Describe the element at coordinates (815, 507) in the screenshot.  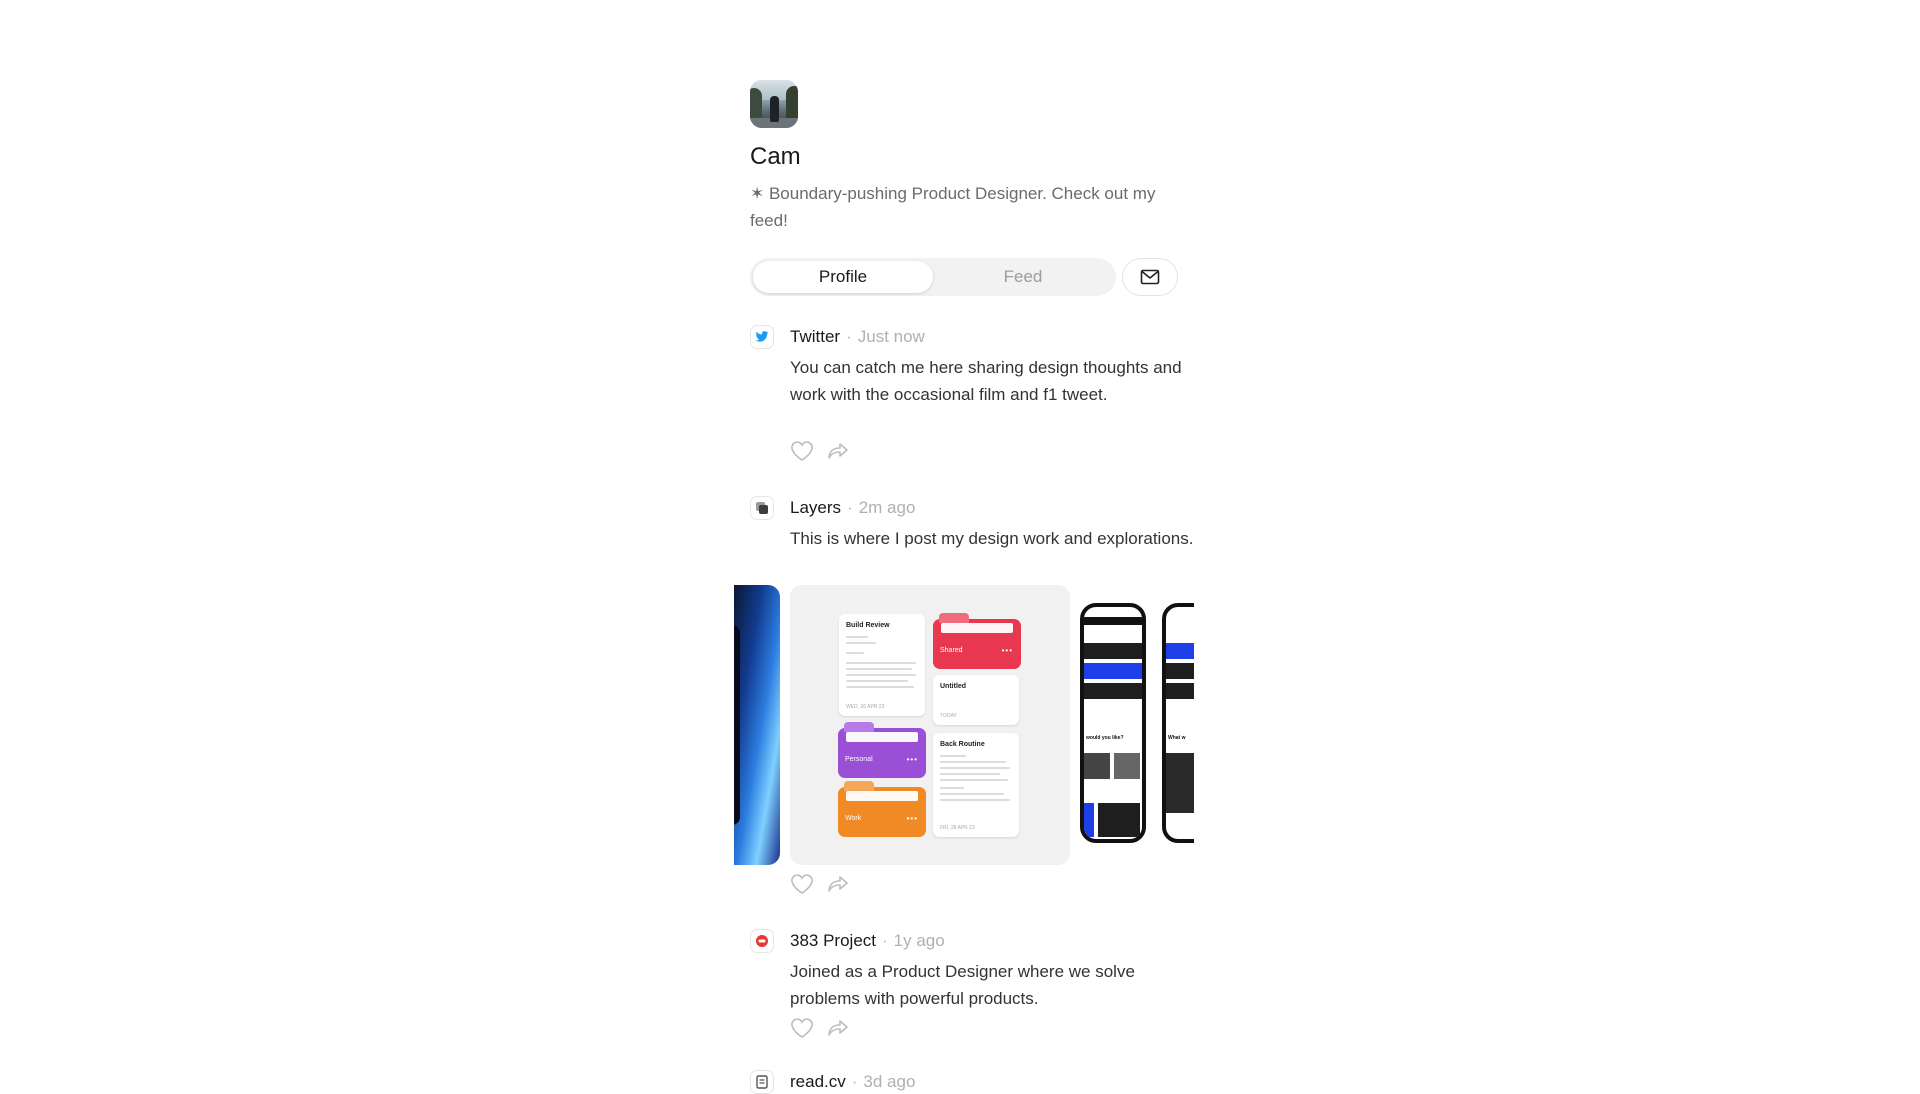
I see `post-source: Layers` at that location.